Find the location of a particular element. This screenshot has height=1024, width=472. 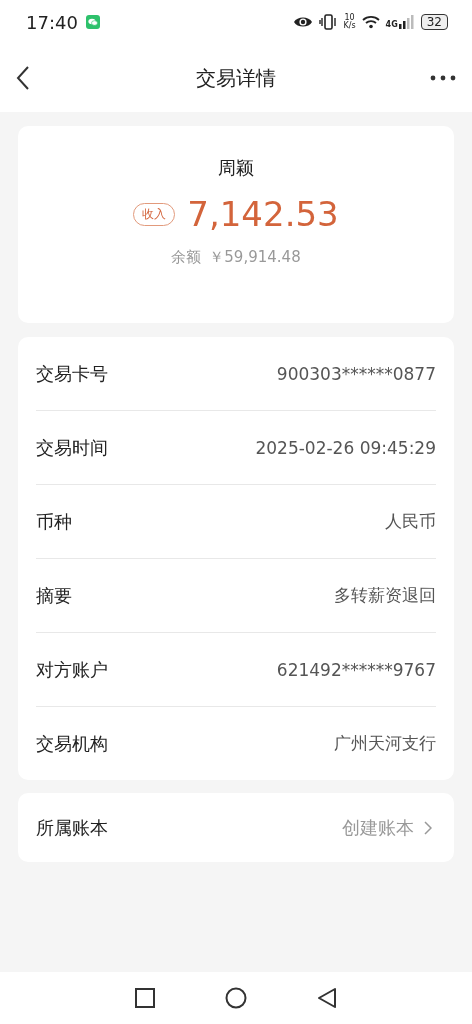

more-icon is located at coordinates (443, 78).